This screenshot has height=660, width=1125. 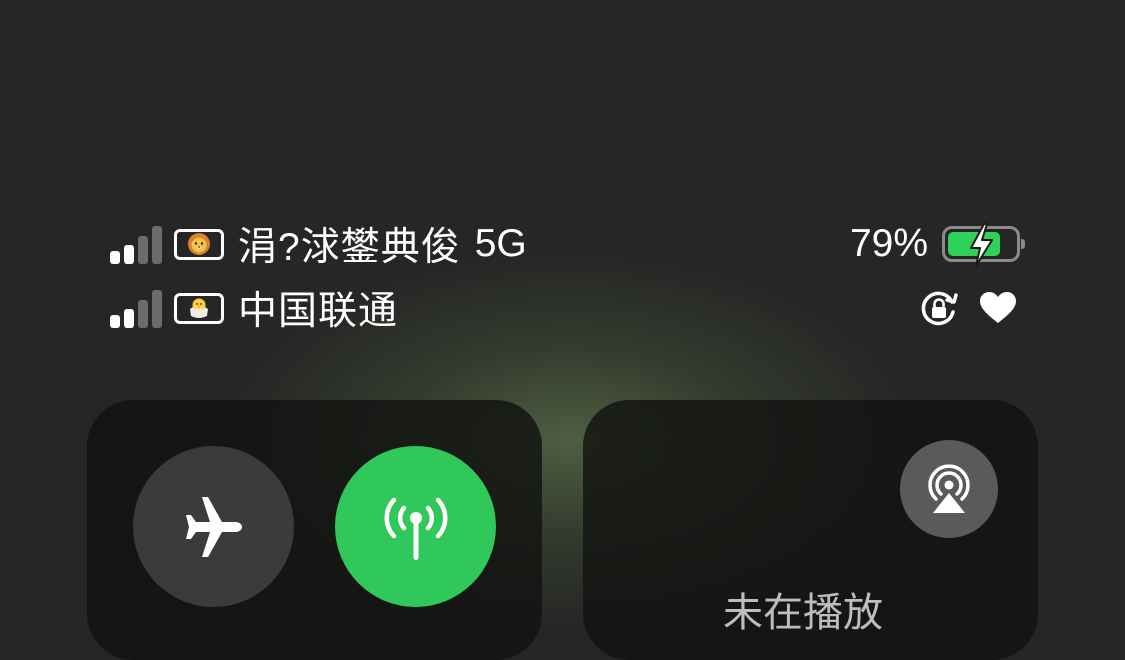 I want to click on carrier-name-sim2: 中国联通, so click(x=318, y=311).